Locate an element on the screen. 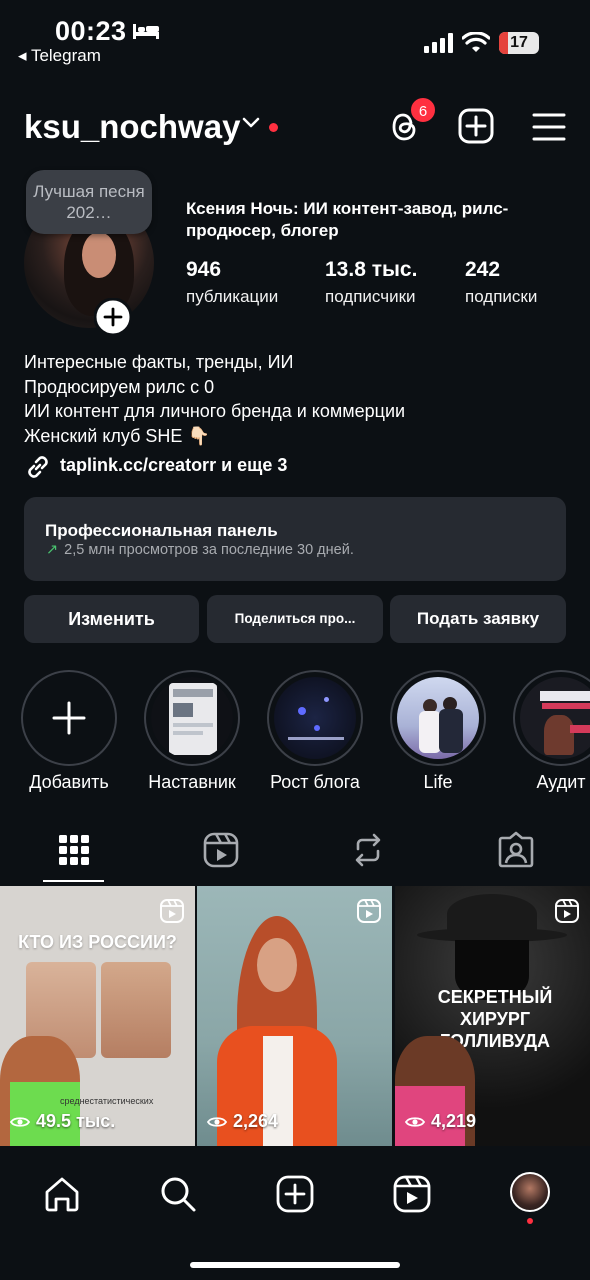 This screenshot has width=590, height=1280. bio-line: Женский клуб SHE 👇🏻 is located at coordinates (117, 435).